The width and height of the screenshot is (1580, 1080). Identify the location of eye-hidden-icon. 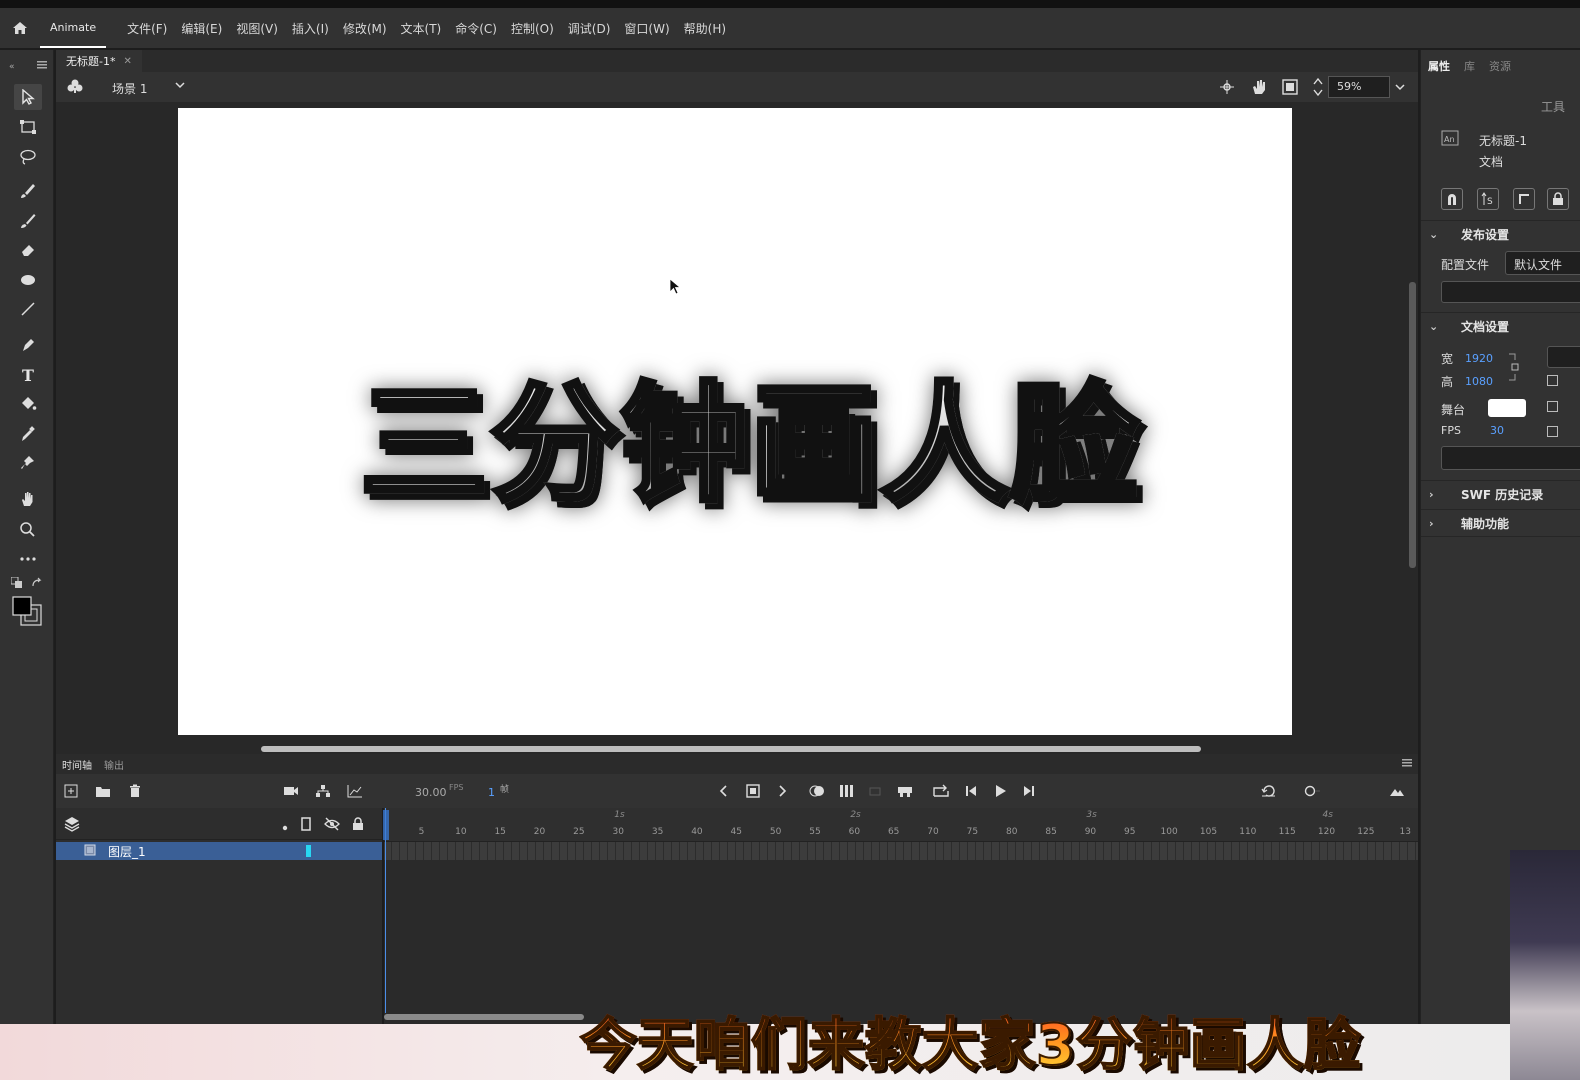
(332, 825).